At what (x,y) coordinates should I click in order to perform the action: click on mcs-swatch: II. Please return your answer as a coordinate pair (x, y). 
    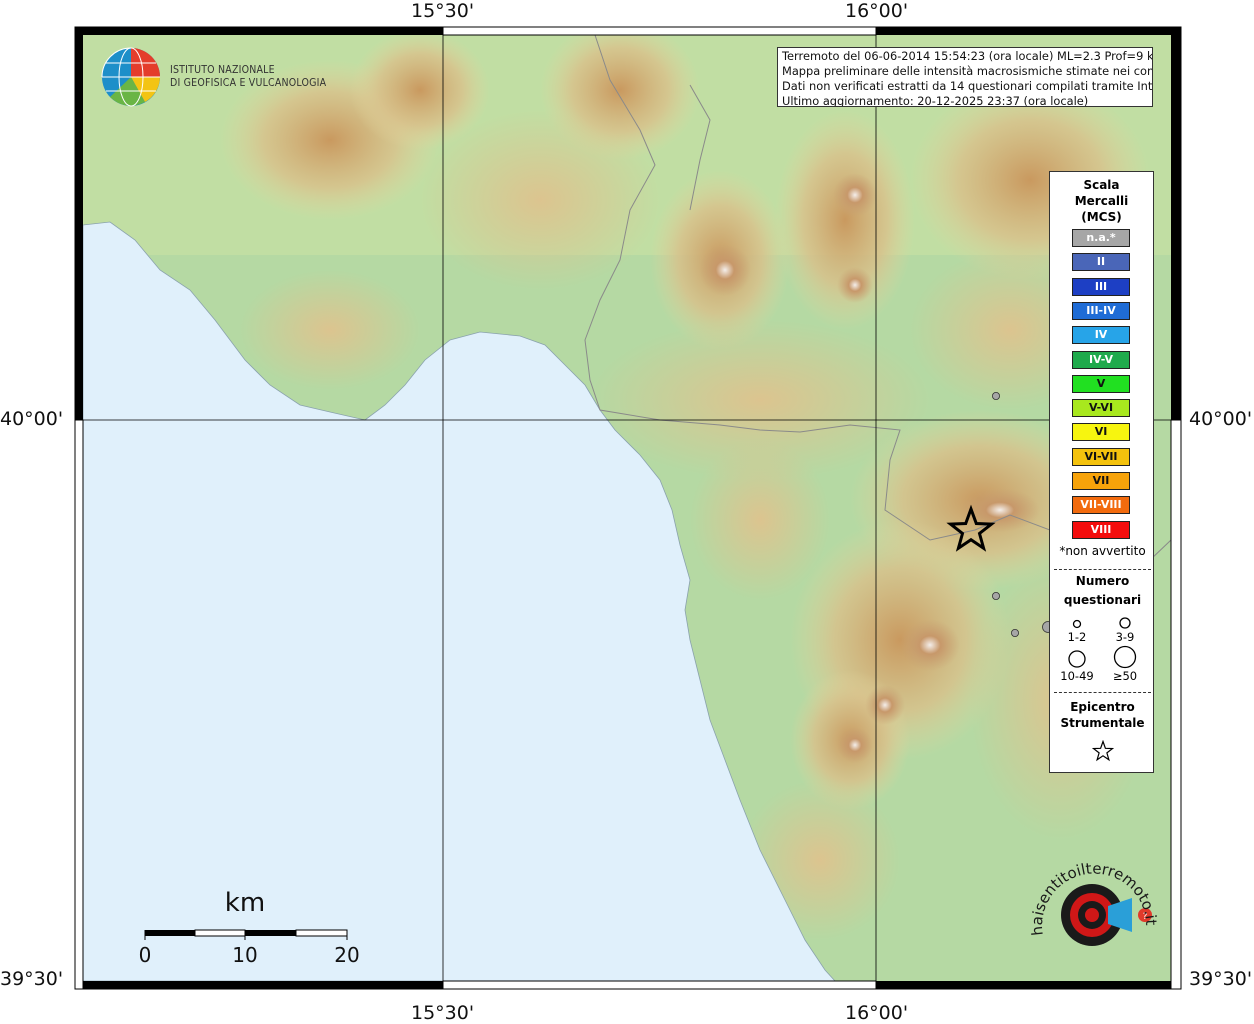
    Looking at the image, I should click on (1101, 262).